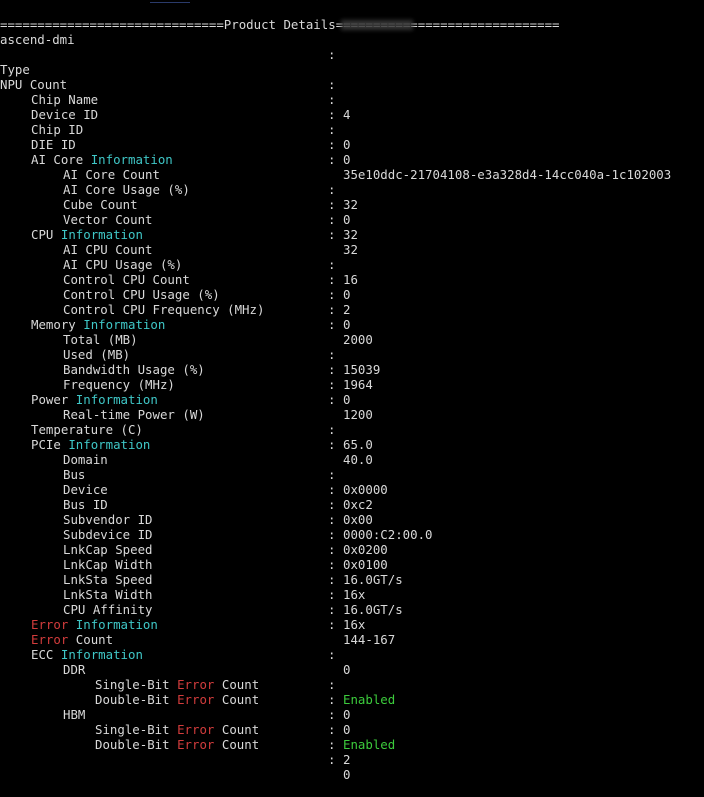  I want to click on row-ai-core-usage: AI Core Usage (%) : 0, so click(207, 204).